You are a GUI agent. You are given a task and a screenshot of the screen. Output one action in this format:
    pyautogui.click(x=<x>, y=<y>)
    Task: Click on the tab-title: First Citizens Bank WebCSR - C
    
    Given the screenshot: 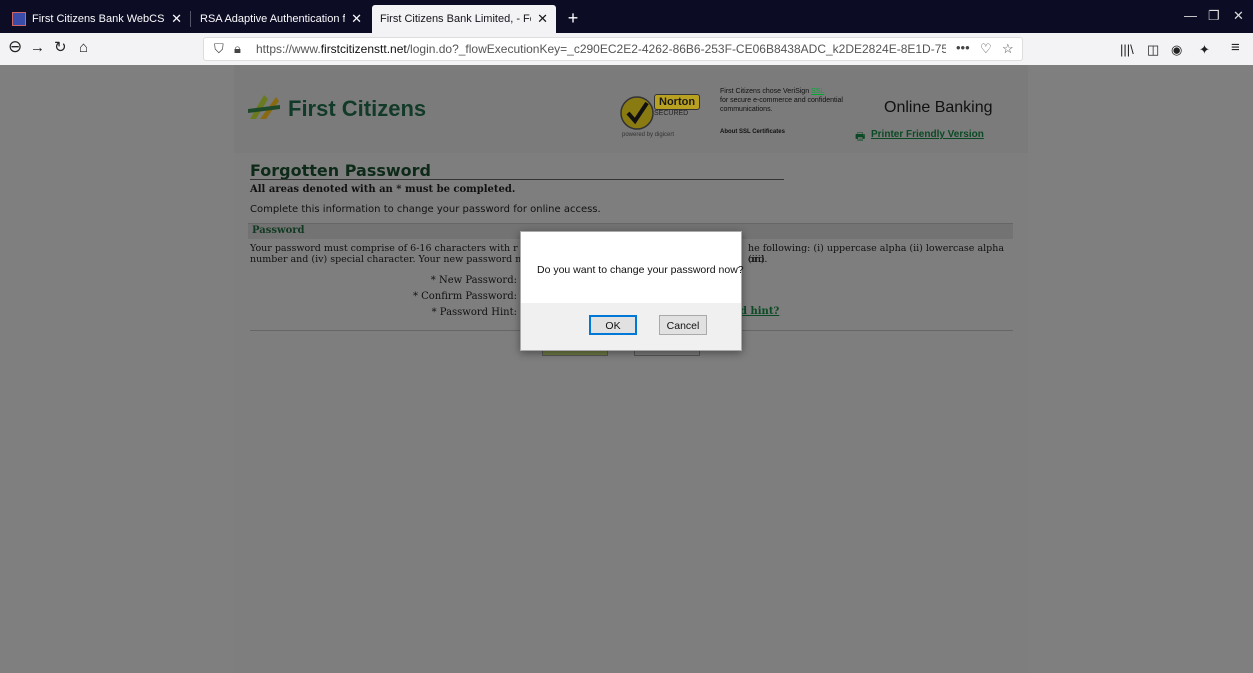 What is the action you would take?
    pyautogui.click(x=98, y=19)
    